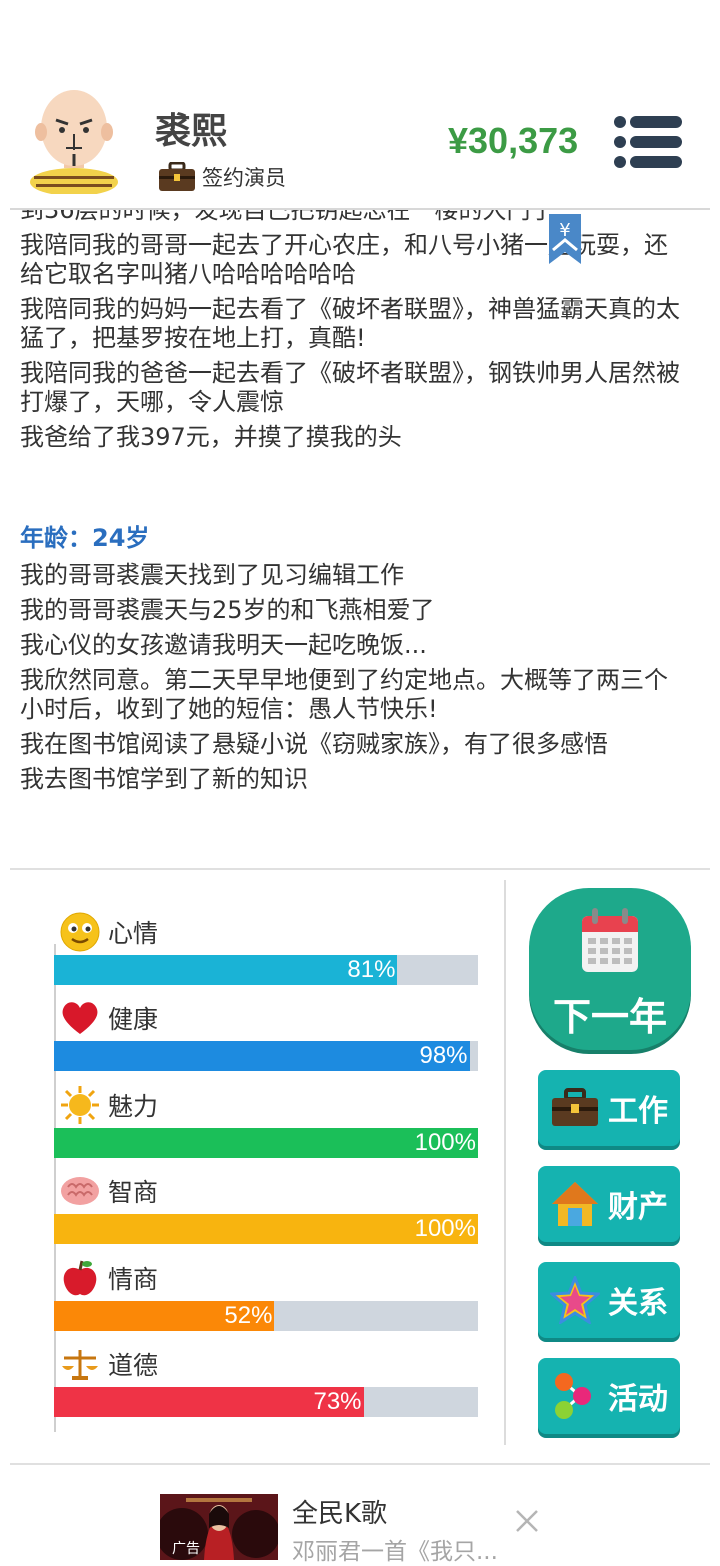 Image resolution: width=720 pixels, height=1566 pixels. I want to click on stat-value: 52%, so click(248, 1315).